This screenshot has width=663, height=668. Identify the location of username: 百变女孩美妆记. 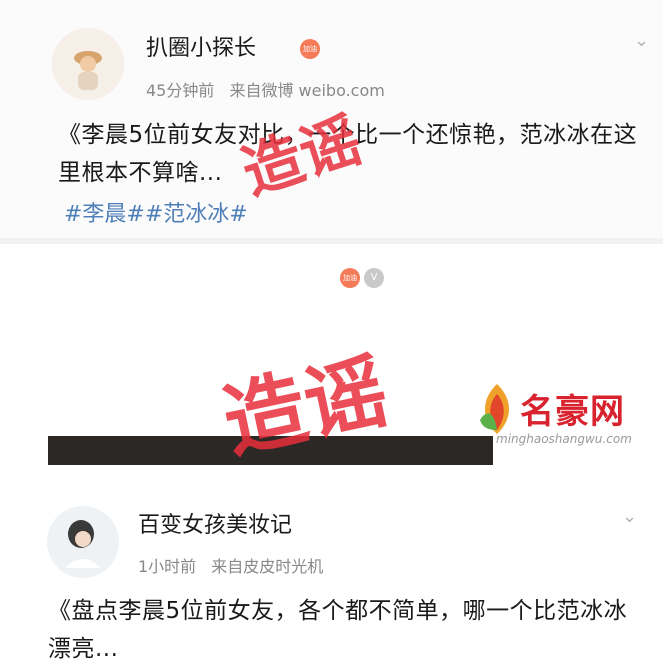
(215, 523).